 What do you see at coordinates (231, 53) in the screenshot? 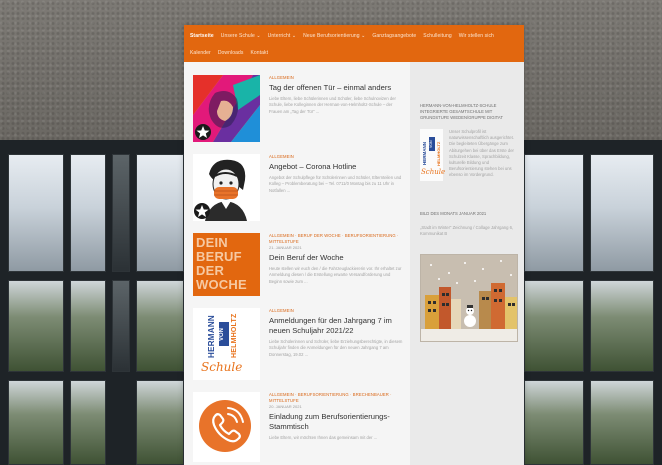
I see `nav-item-downloads: Downloads` at bounding box center [231, 53].